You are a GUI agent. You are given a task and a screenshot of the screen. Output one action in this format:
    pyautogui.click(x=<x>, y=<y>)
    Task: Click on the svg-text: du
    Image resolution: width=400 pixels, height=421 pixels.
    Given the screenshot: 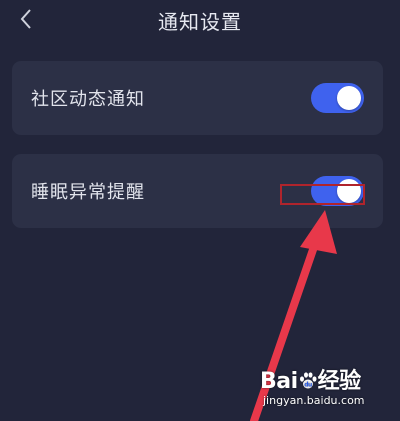 What is the action you would take?
    pyautogui.click(x=308, y=385)
    